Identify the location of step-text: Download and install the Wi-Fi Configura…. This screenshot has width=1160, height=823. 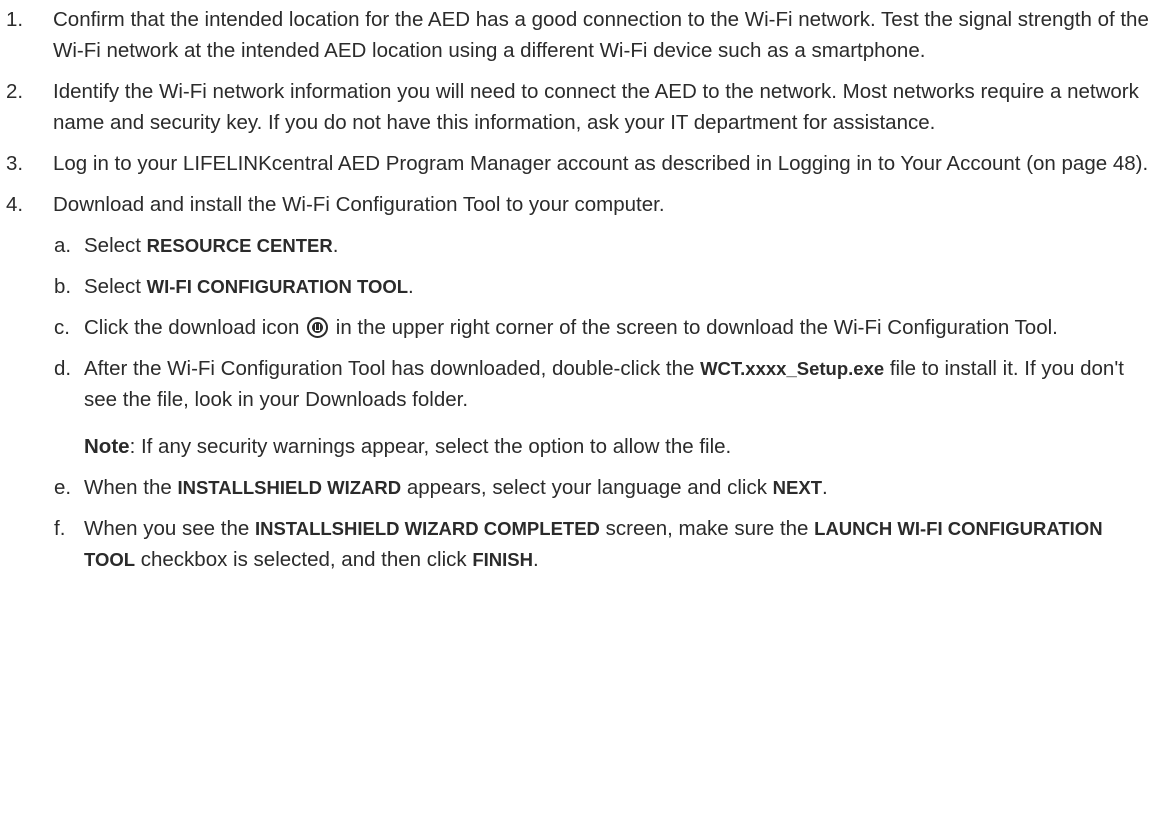
(359, 204).